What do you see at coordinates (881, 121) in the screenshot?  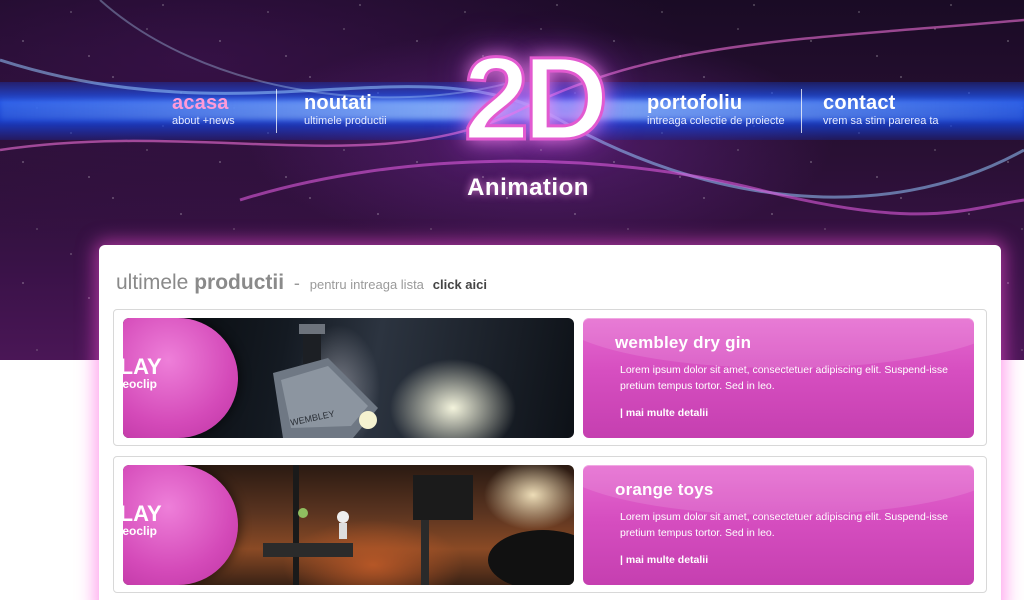 I see `nav-contact-sub: vrem sa stim parerea ta` at bounding box center [881, 121].